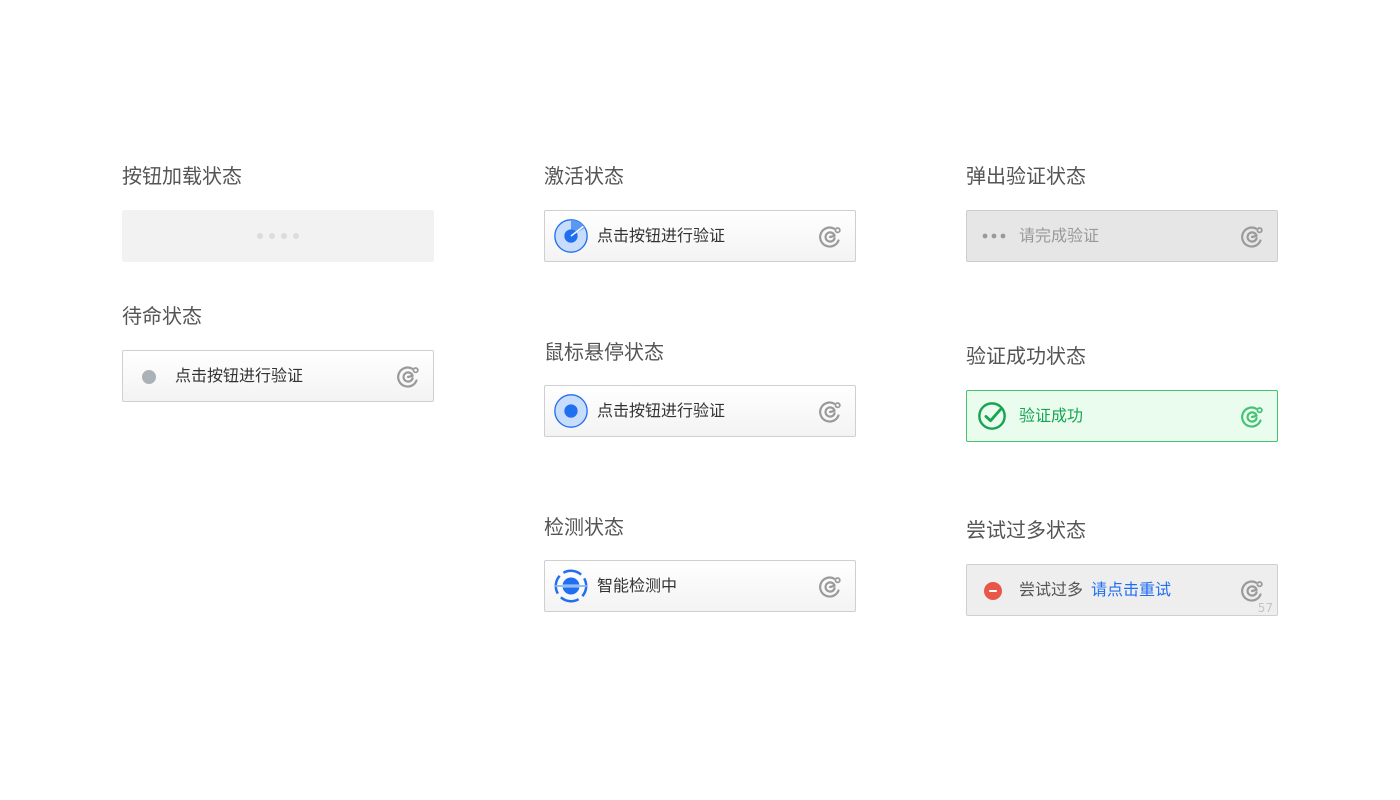 The width and height of the screenshot is (1400, 800). I want to click on retry-link: 请点击重试, so click(1131, 589).